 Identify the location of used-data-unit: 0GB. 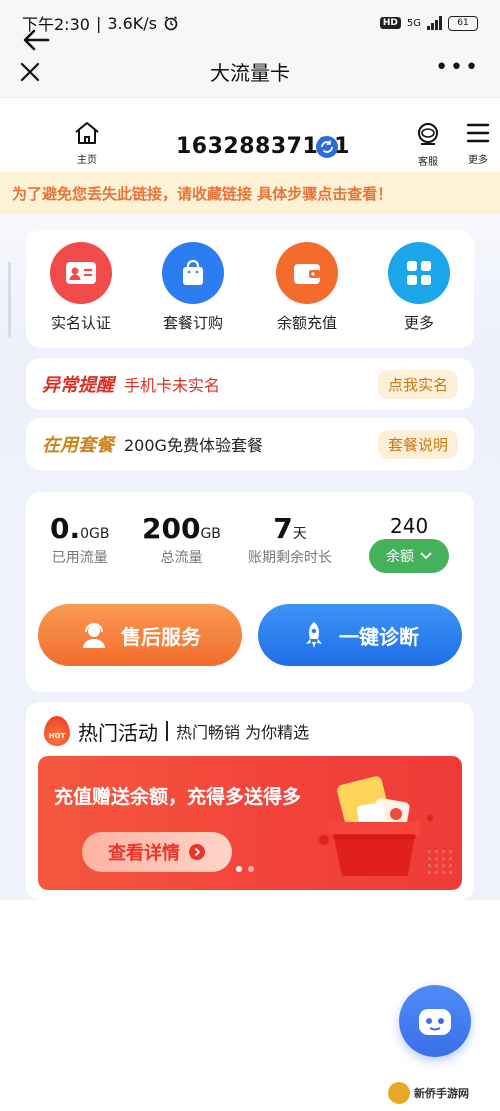
(95, 534).